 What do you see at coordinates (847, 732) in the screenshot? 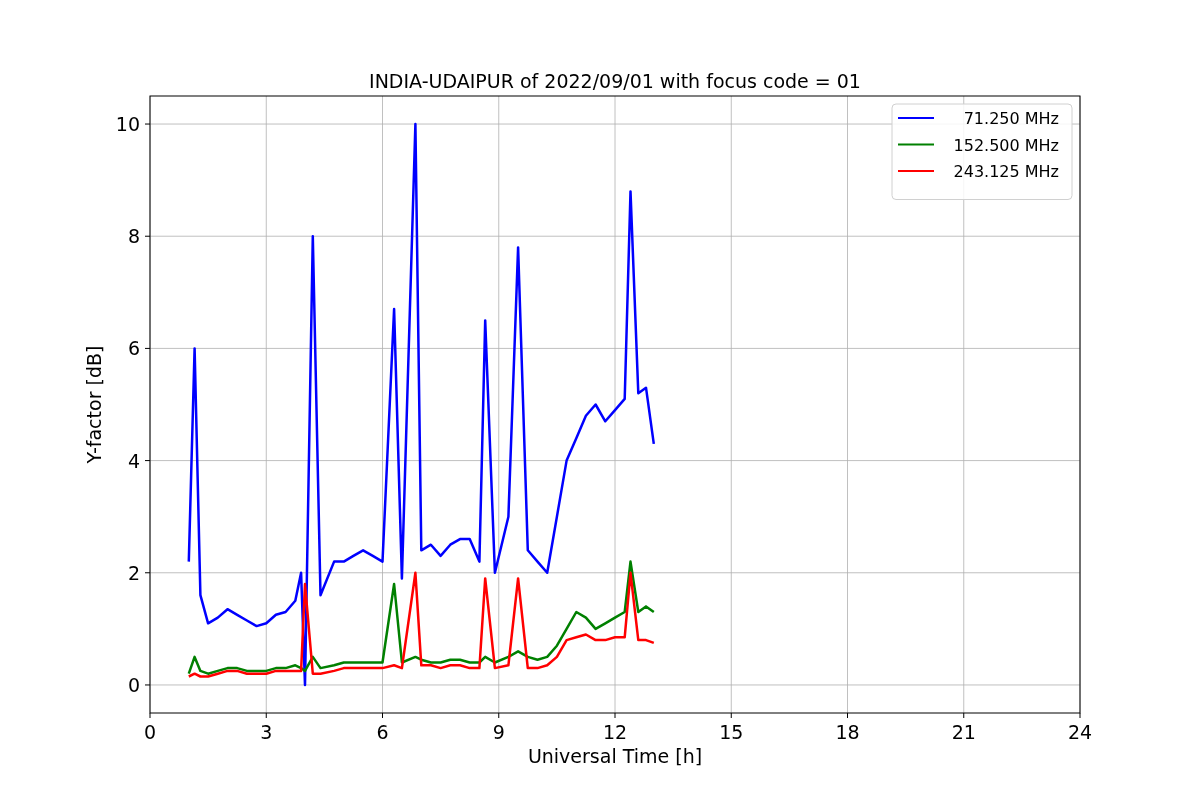
I see `axis-tick-label: 18` at bounding box center [847, 732].